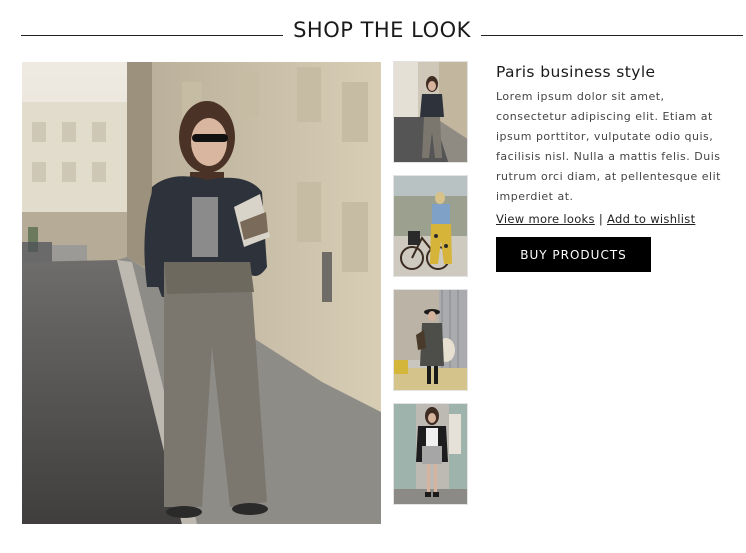 The image size is (746, 553). Describe the element at coordinates (573, 254) in the screenshot. I see `buy-products-button: BUY PRODUCTS` at that location.